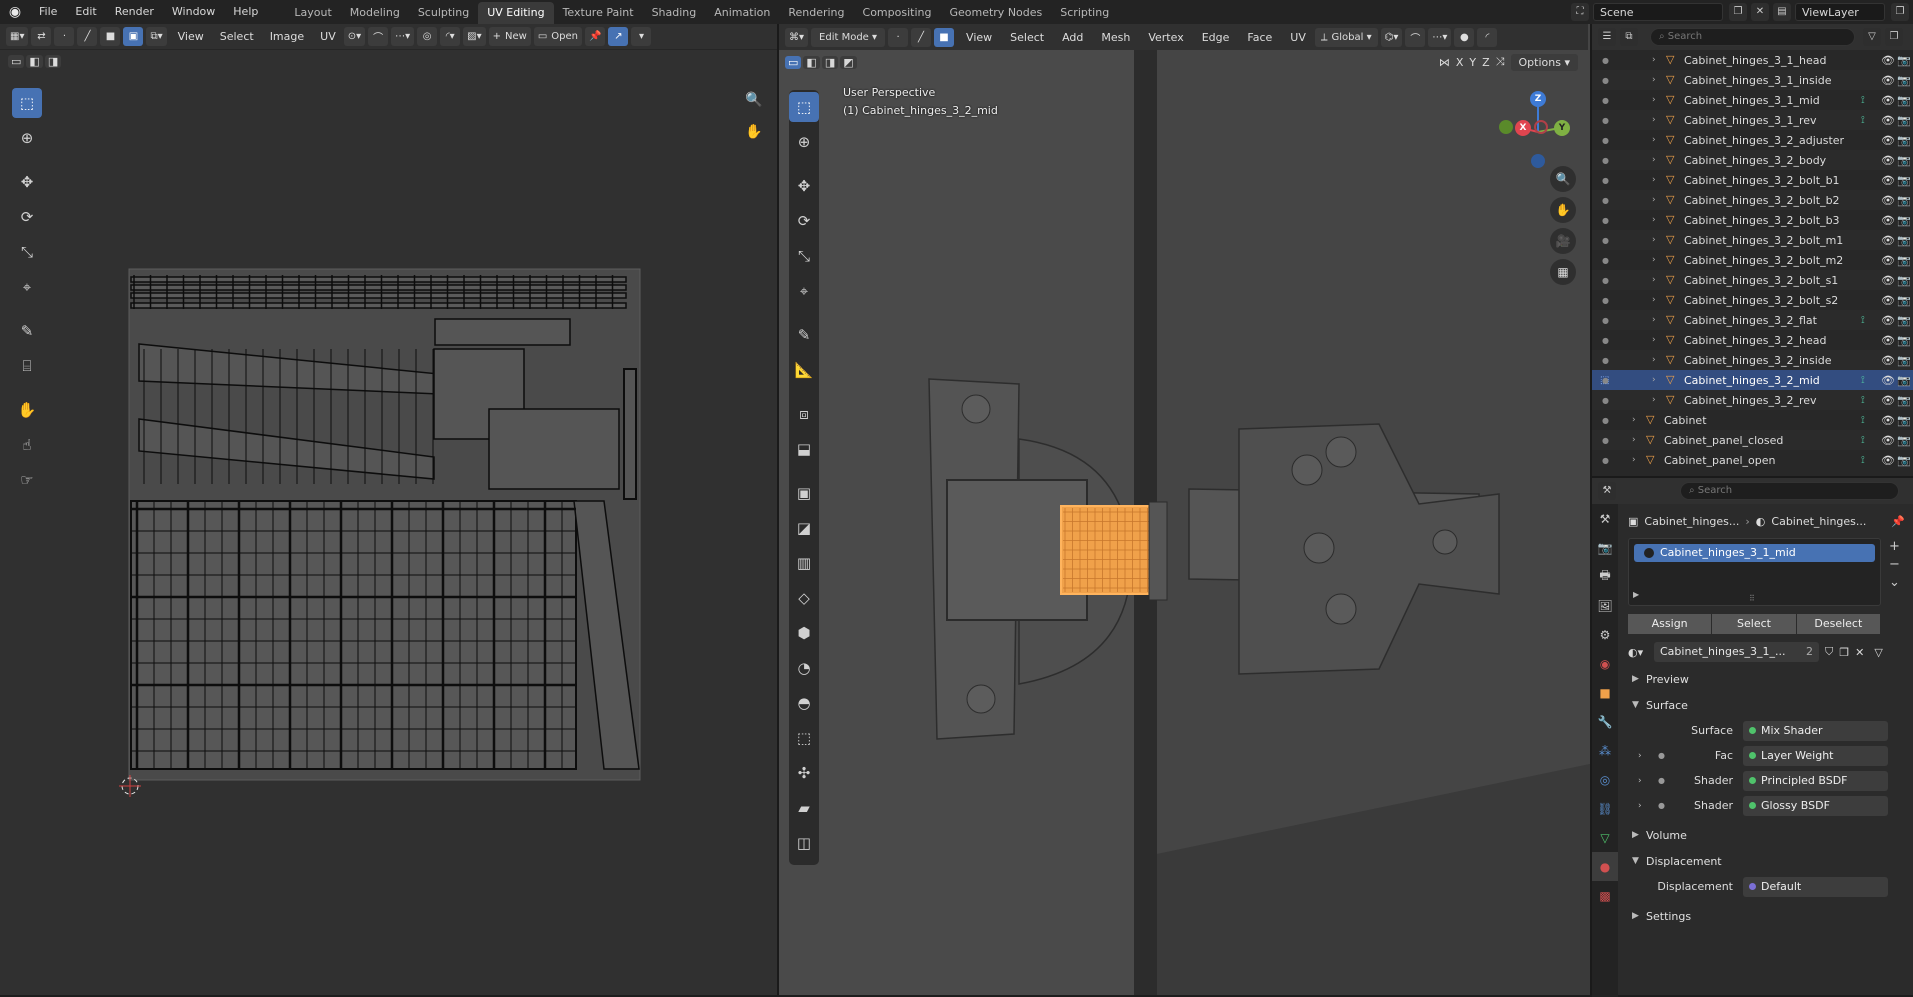  I want to click on vp-menu-mesh: Mesh, so click(1115, 37).